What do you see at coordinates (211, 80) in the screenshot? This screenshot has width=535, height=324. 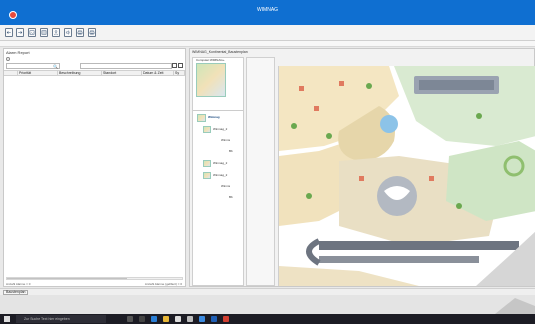 I see `plan-overview-thumbnail` at bounding box center [211, 80].